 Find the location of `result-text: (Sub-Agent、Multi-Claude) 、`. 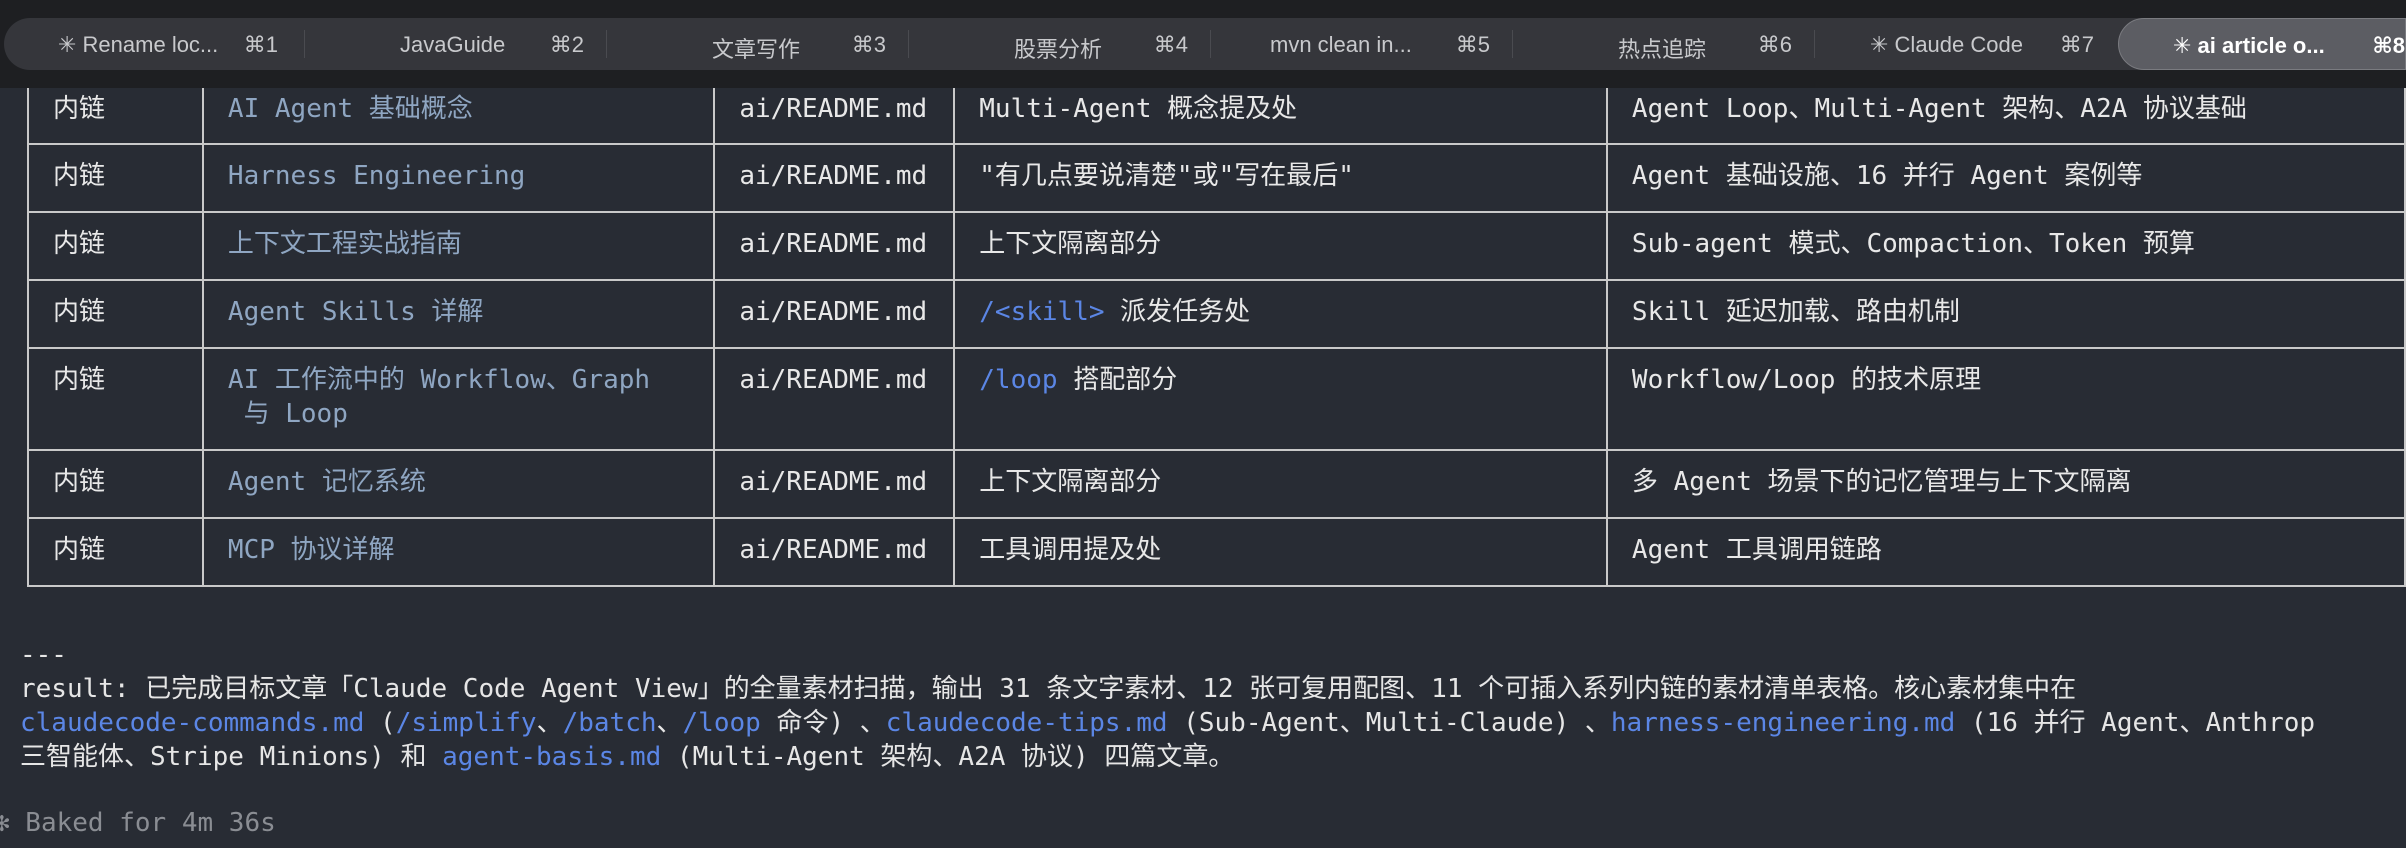

result-text: (Sub-Agent、Multi-Claude) 、 is located at coordinates (1389, 723).